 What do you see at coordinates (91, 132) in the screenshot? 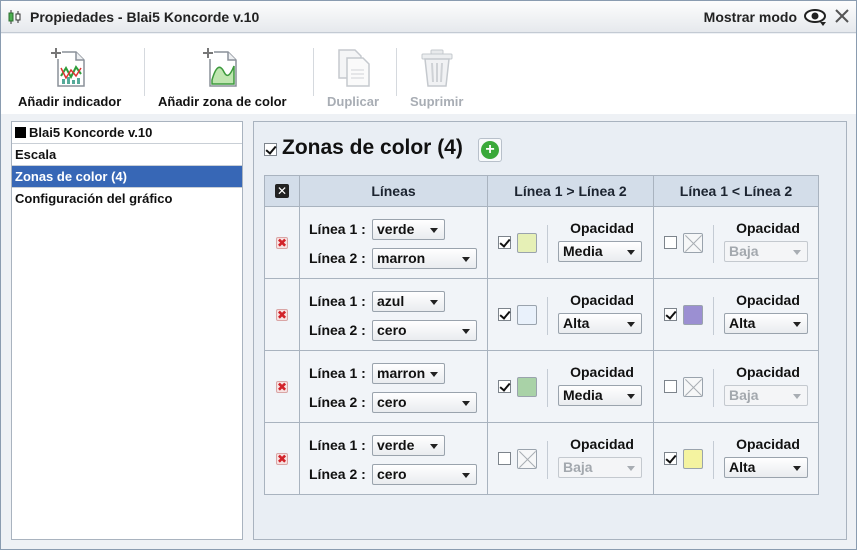
I see `sidebar-item-label: Blai5 Koncorde v.10` at bounding box center [91, 132].